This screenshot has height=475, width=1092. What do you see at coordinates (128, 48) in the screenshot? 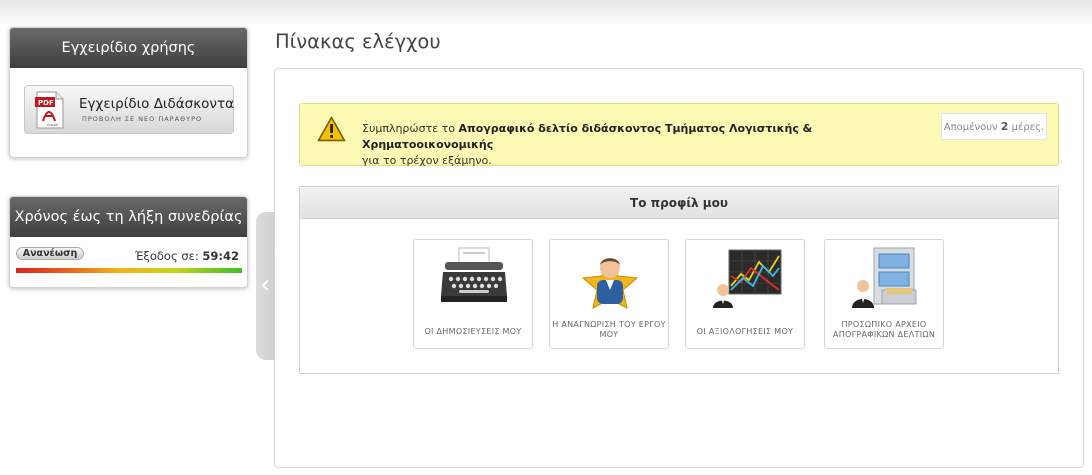
I see `manual-panel-title: Εγχειρίδιο χρήσης` at bounding box center [128, 48].